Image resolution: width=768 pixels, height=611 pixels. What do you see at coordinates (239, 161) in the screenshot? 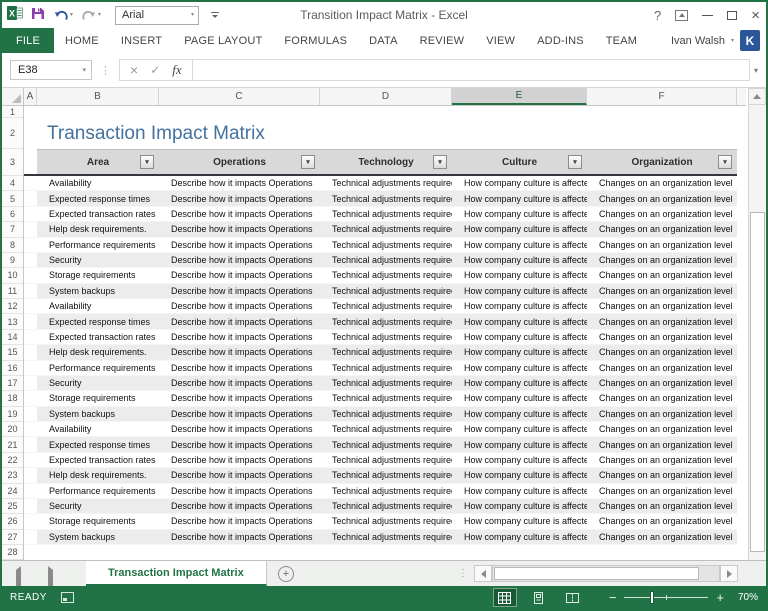
I see `table-header-operations: Operations ▾` at bounding box center [239, 161].